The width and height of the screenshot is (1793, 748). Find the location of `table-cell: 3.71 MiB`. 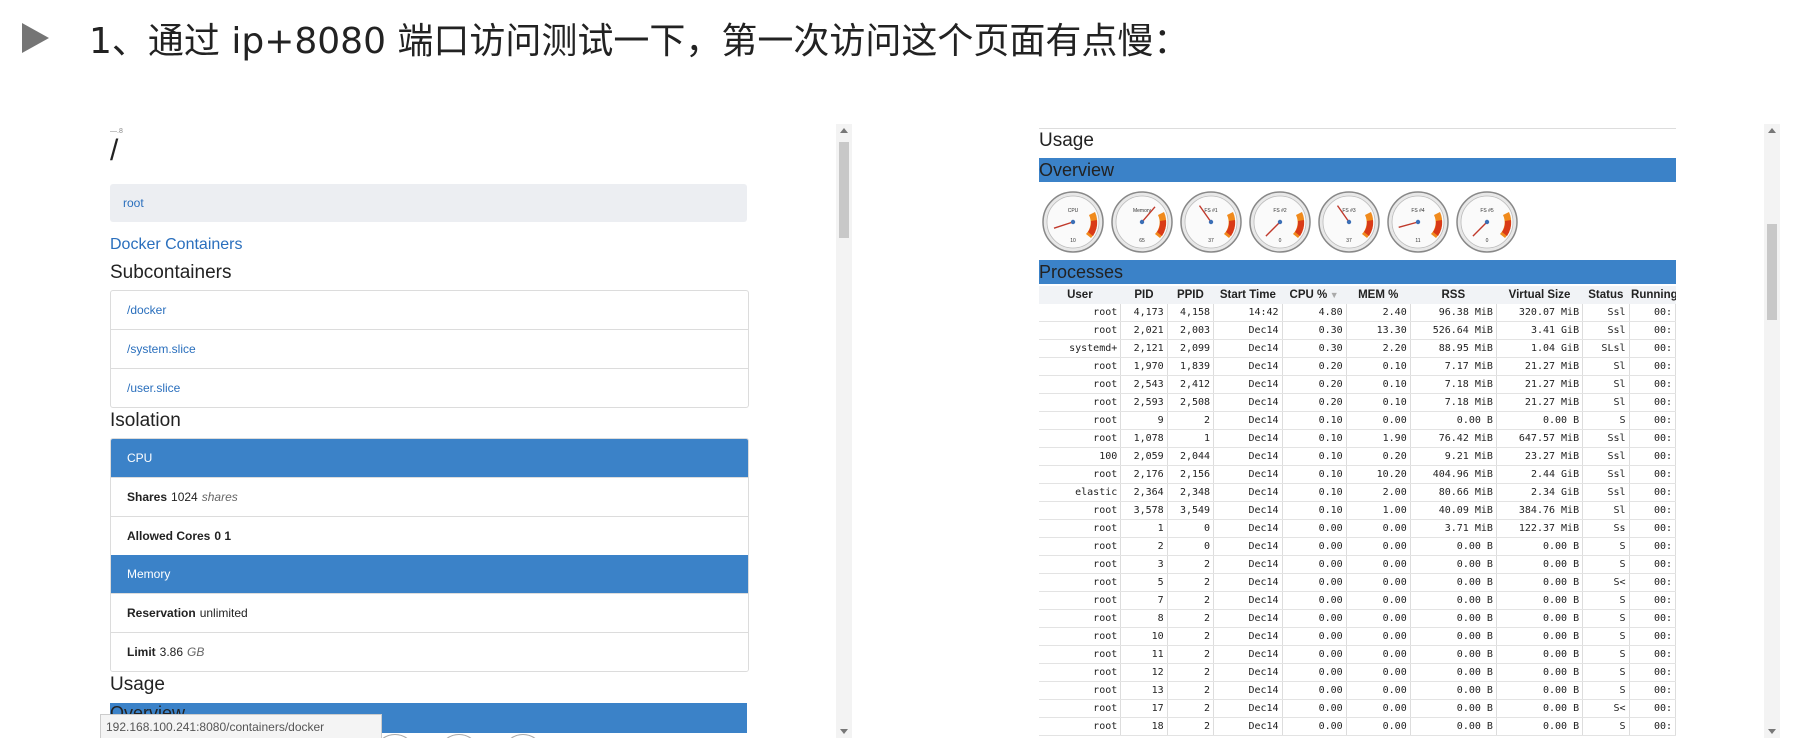

table-cell: 3.71 MiB is located at coordinates (1453, 528).